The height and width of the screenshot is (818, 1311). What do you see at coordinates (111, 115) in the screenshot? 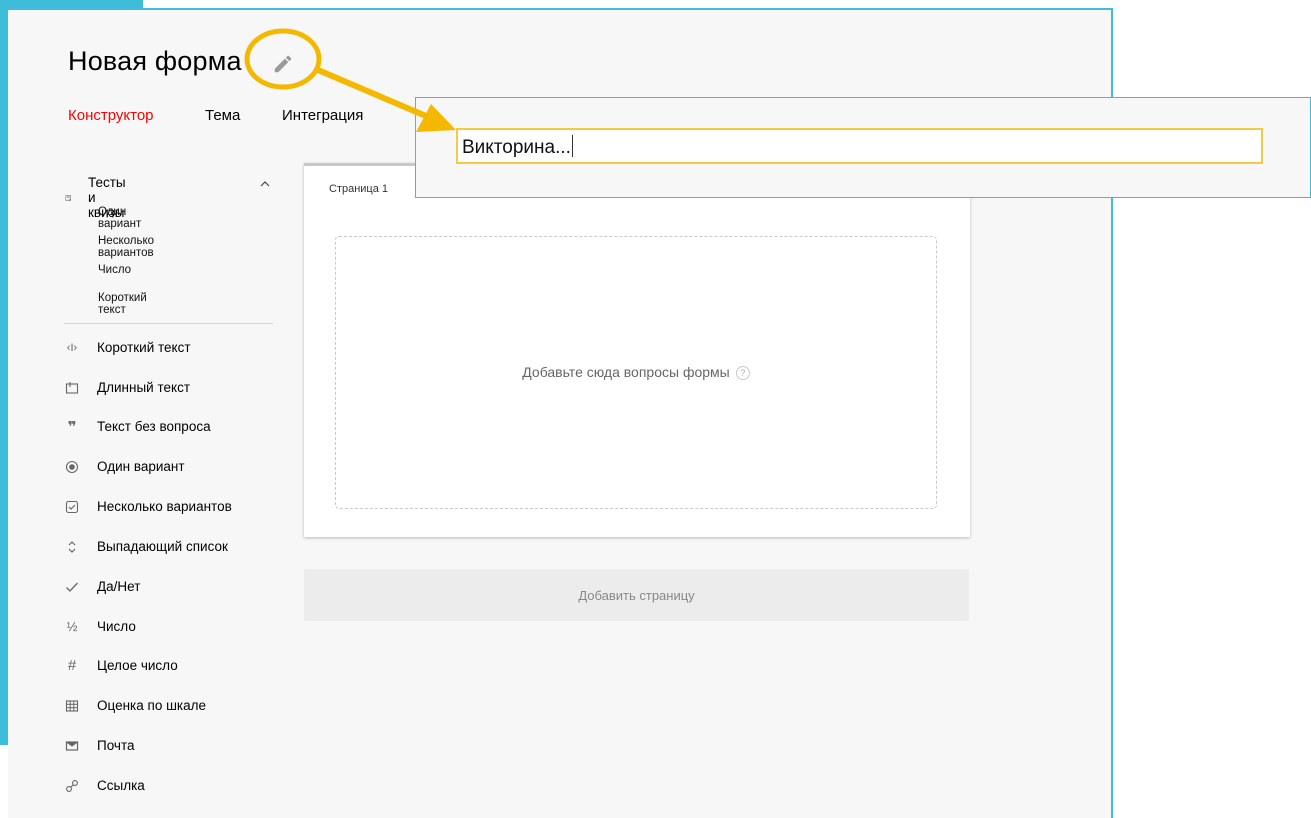
I see `tab-constructor: Конструктор` at bounding box center [111, 115].